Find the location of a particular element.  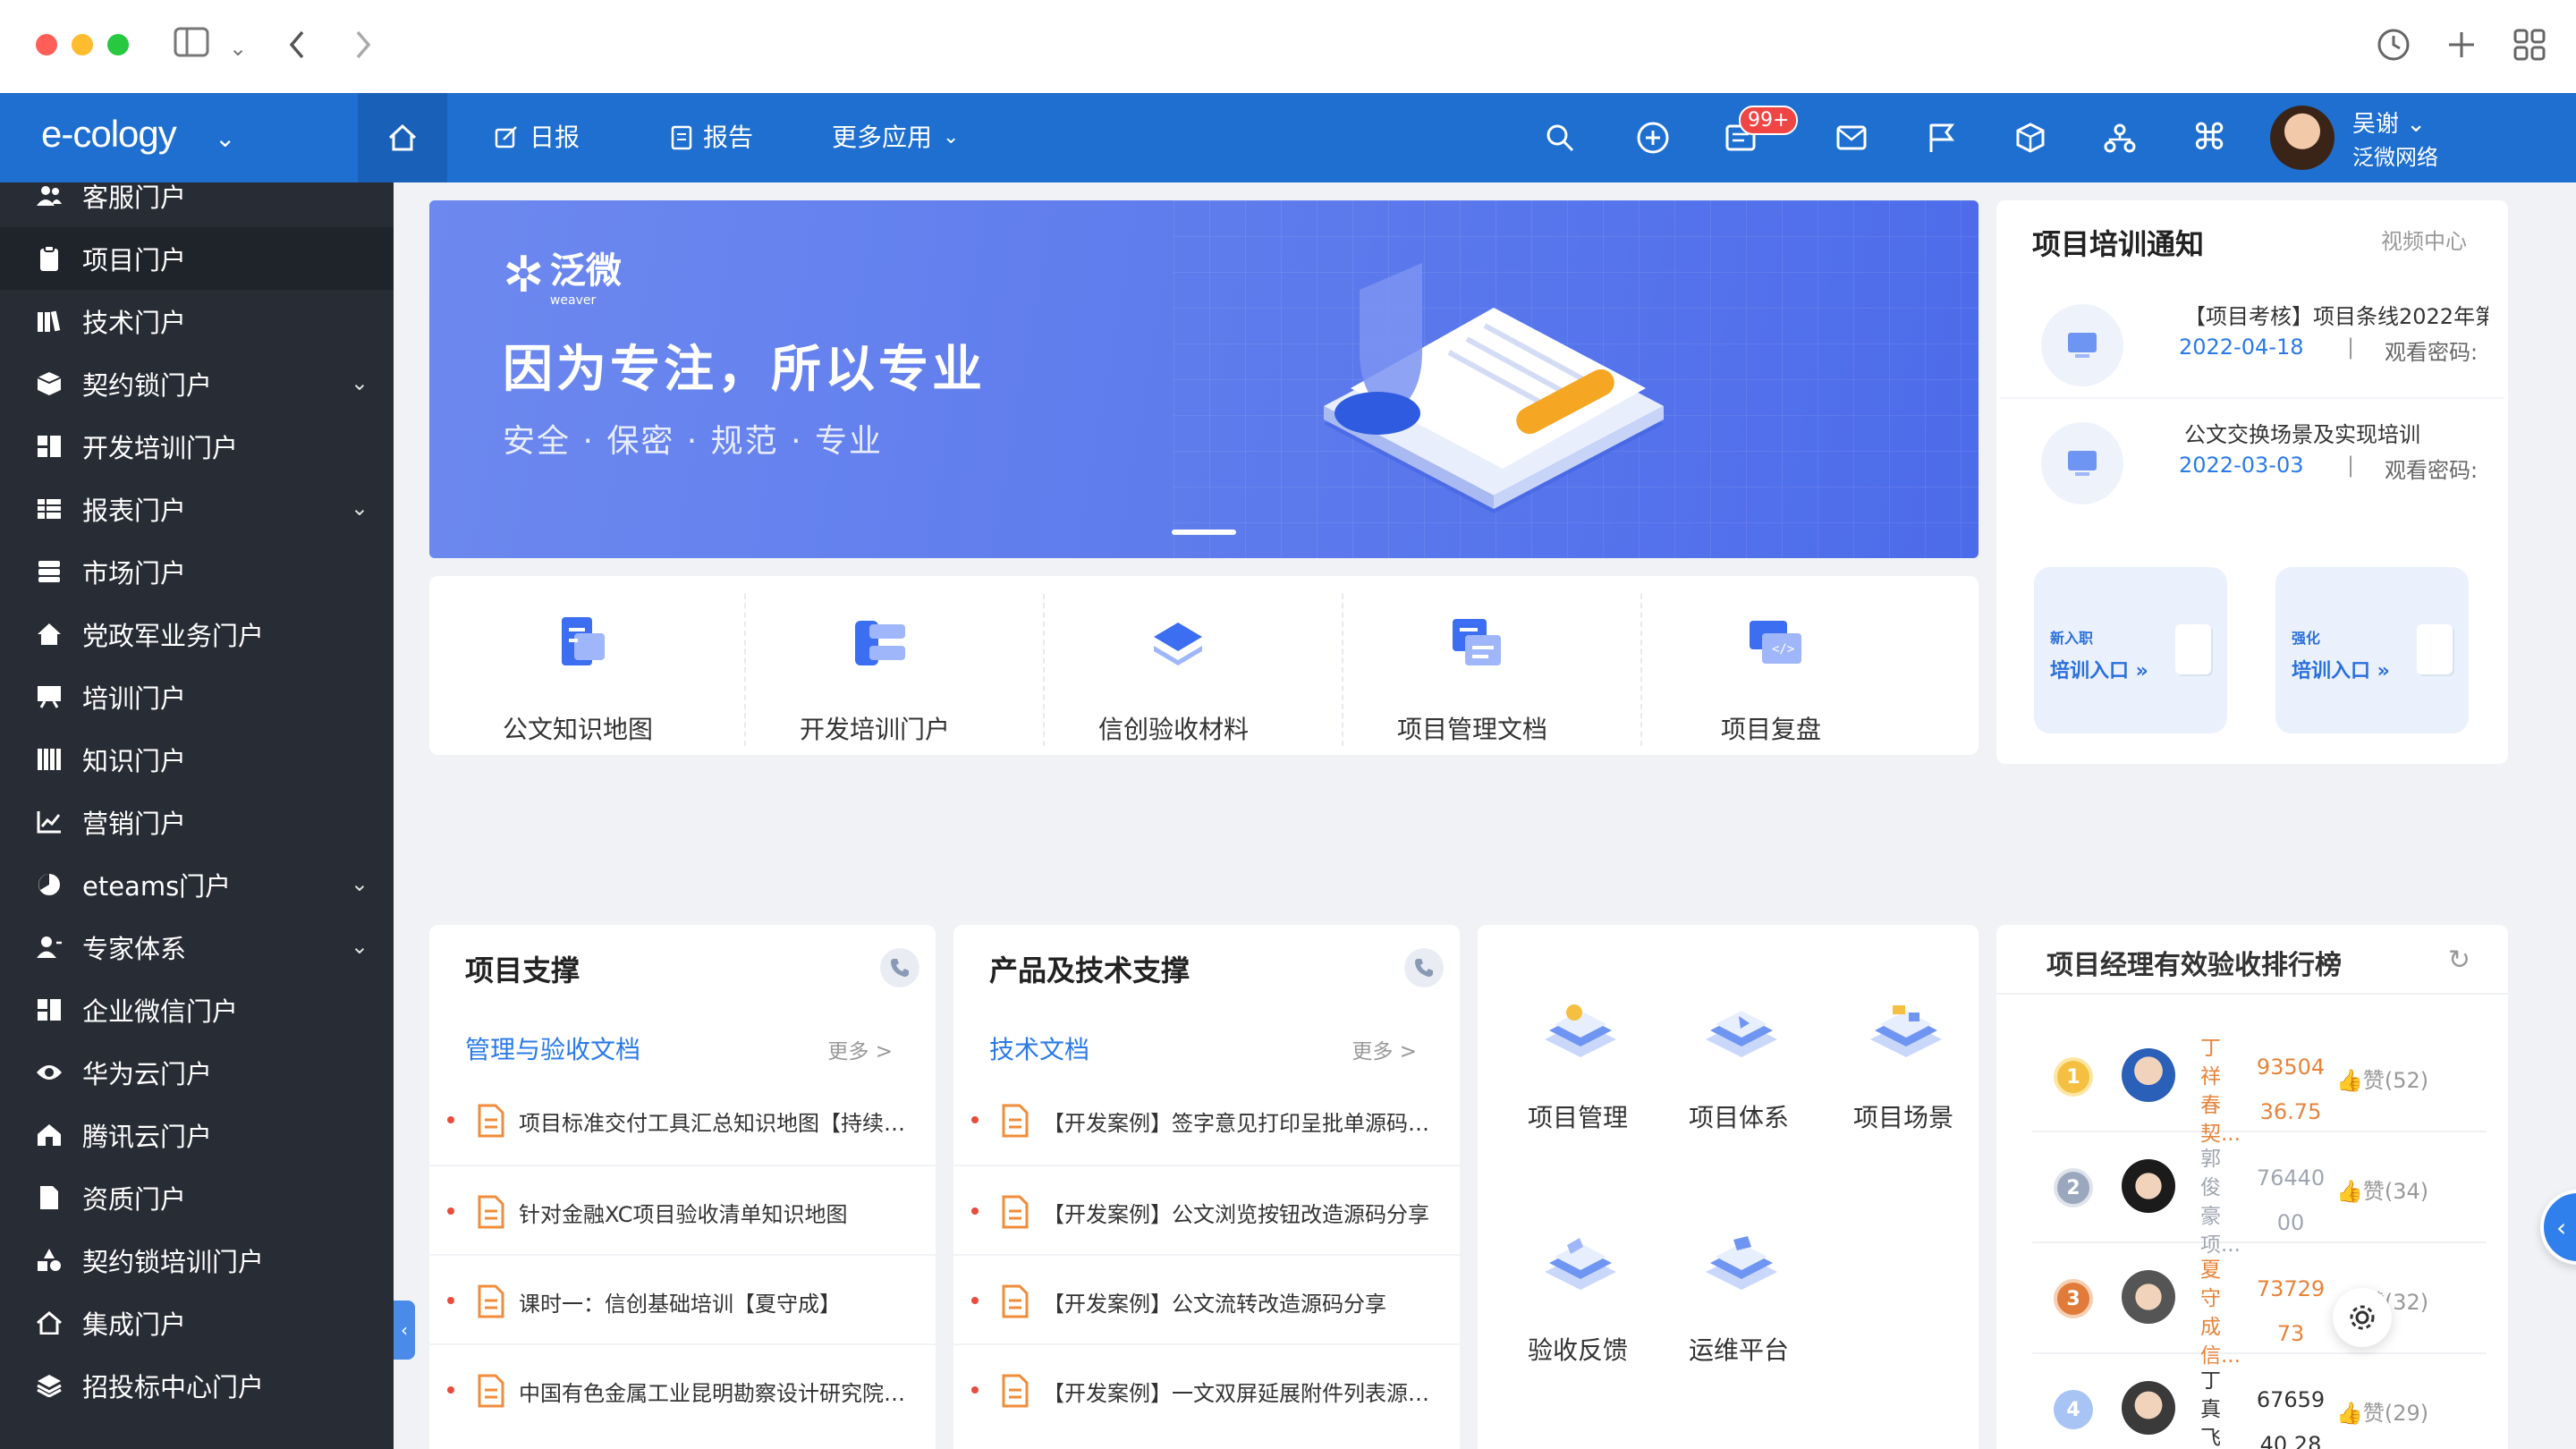

sidebar-item-experts: 专家体系 ⌄ is located at coordinates (197, 947).